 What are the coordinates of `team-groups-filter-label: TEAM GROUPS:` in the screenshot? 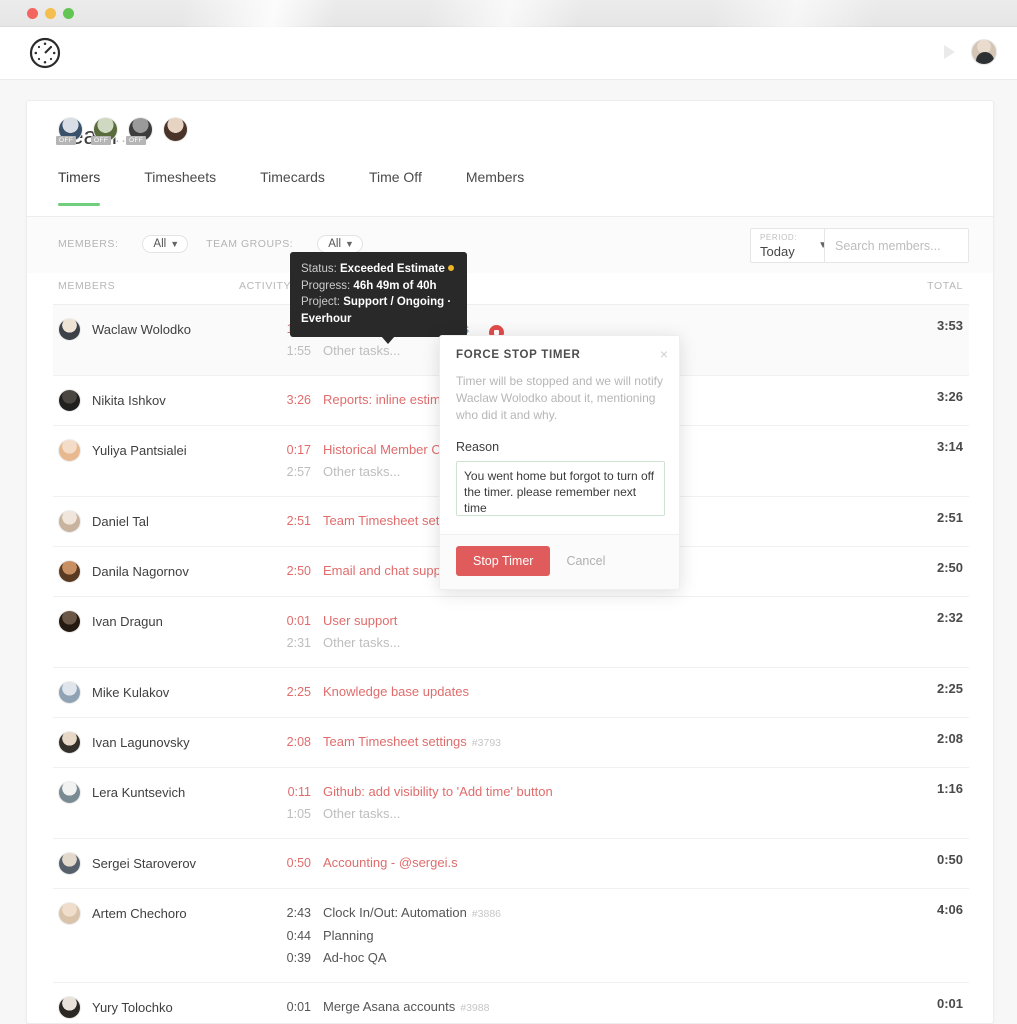 It's located at (250, 244).